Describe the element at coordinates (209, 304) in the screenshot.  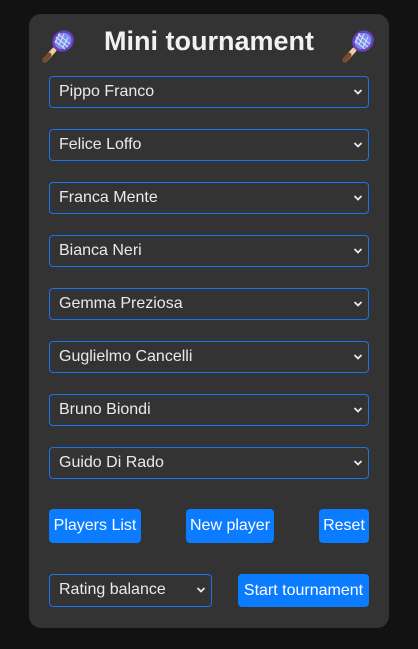
I see `player-select-5: Gemma Preziosa` at that location.